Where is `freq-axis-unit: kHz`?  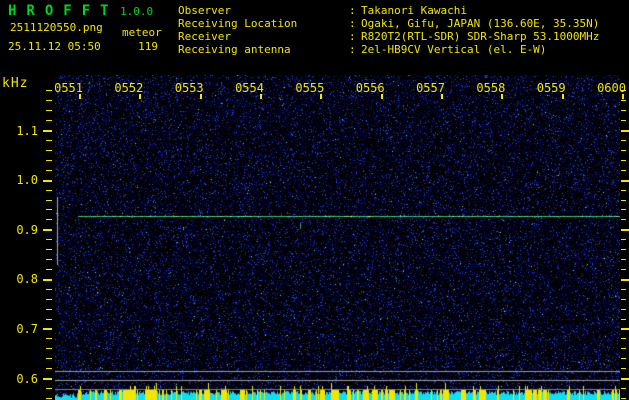
freq-axis-unit: kHz is located at coordinates (15, 83).